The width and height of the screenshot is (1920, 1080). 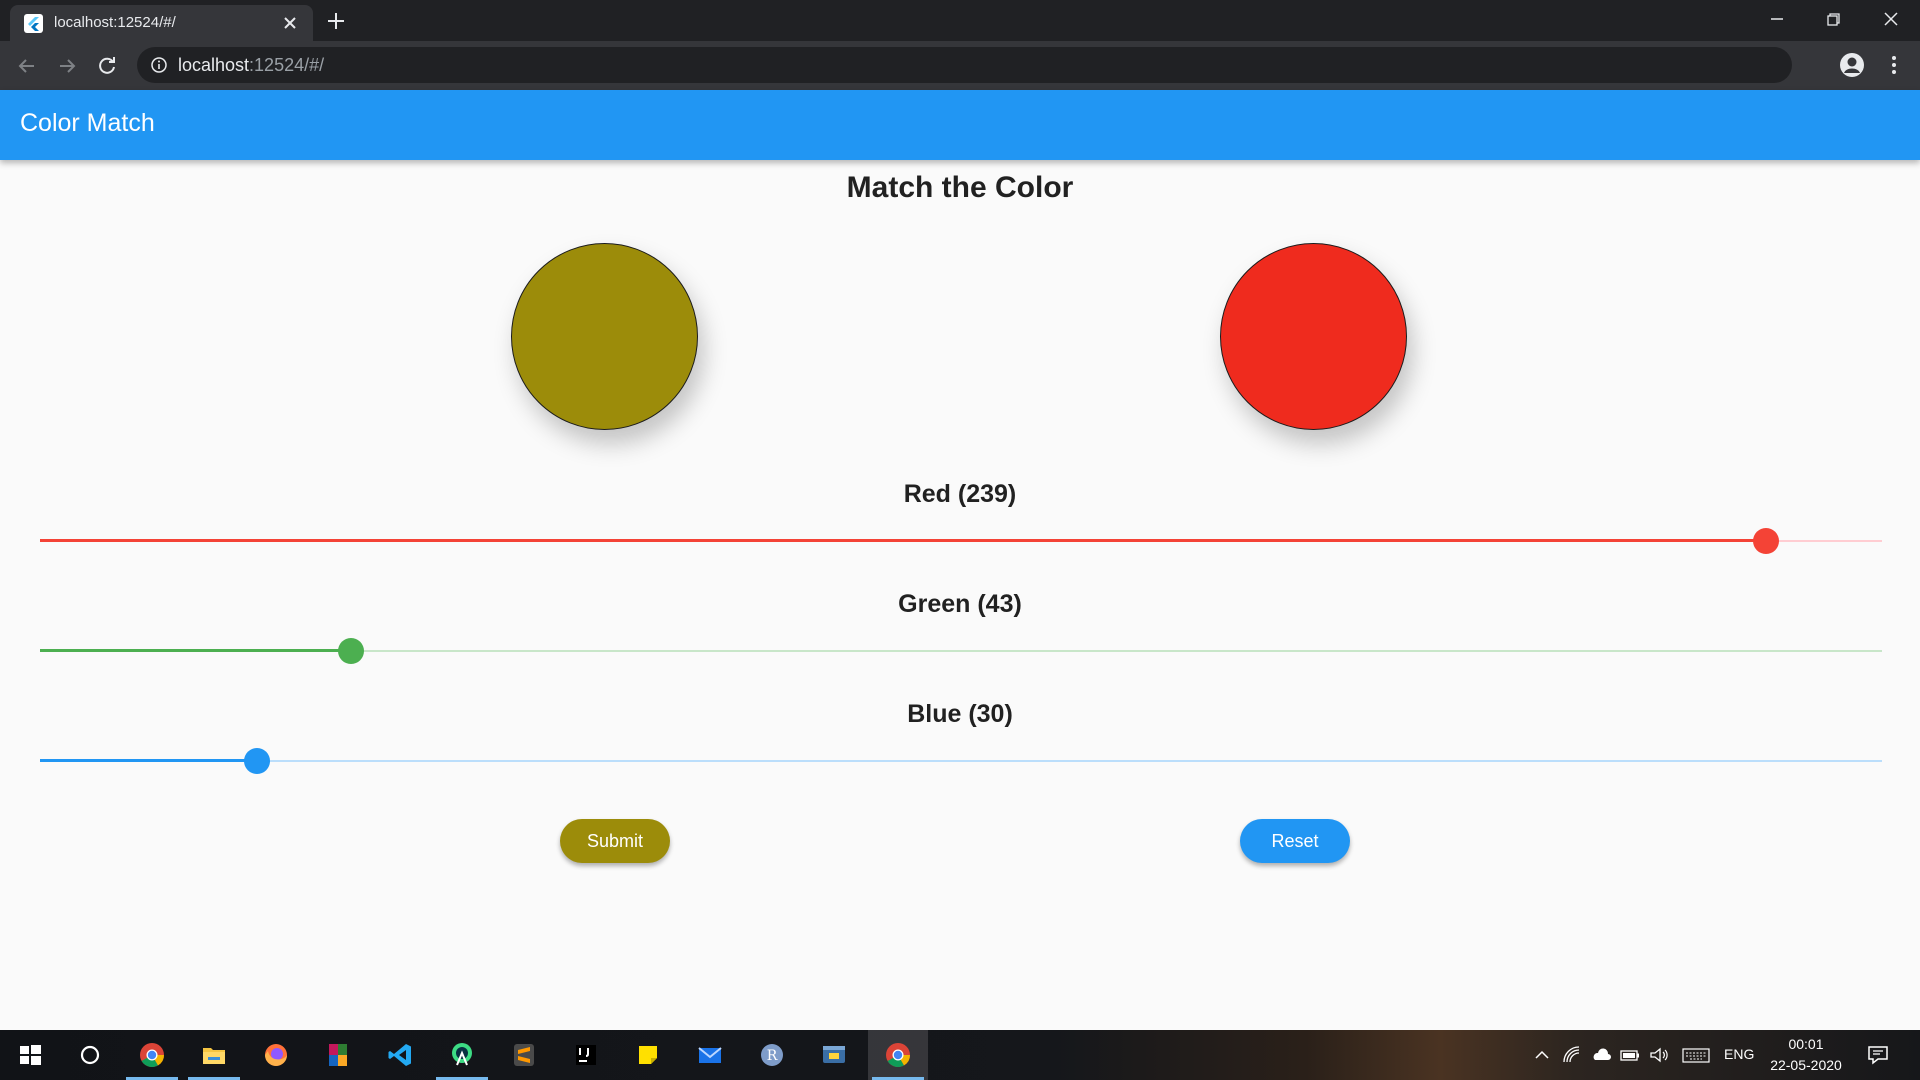 What do you see at coordinates (1833, 19) in the screenshot?
I see `restore-icon` at bounding box center [1833, 19].